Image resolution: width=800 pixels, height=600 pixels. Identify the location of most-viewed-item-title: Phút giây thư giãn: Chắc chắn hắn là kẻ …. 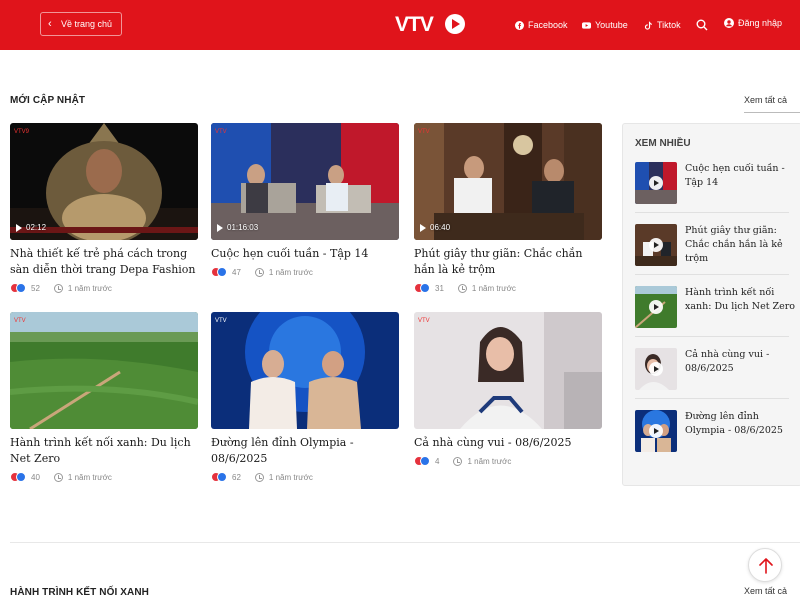
(742, 245).